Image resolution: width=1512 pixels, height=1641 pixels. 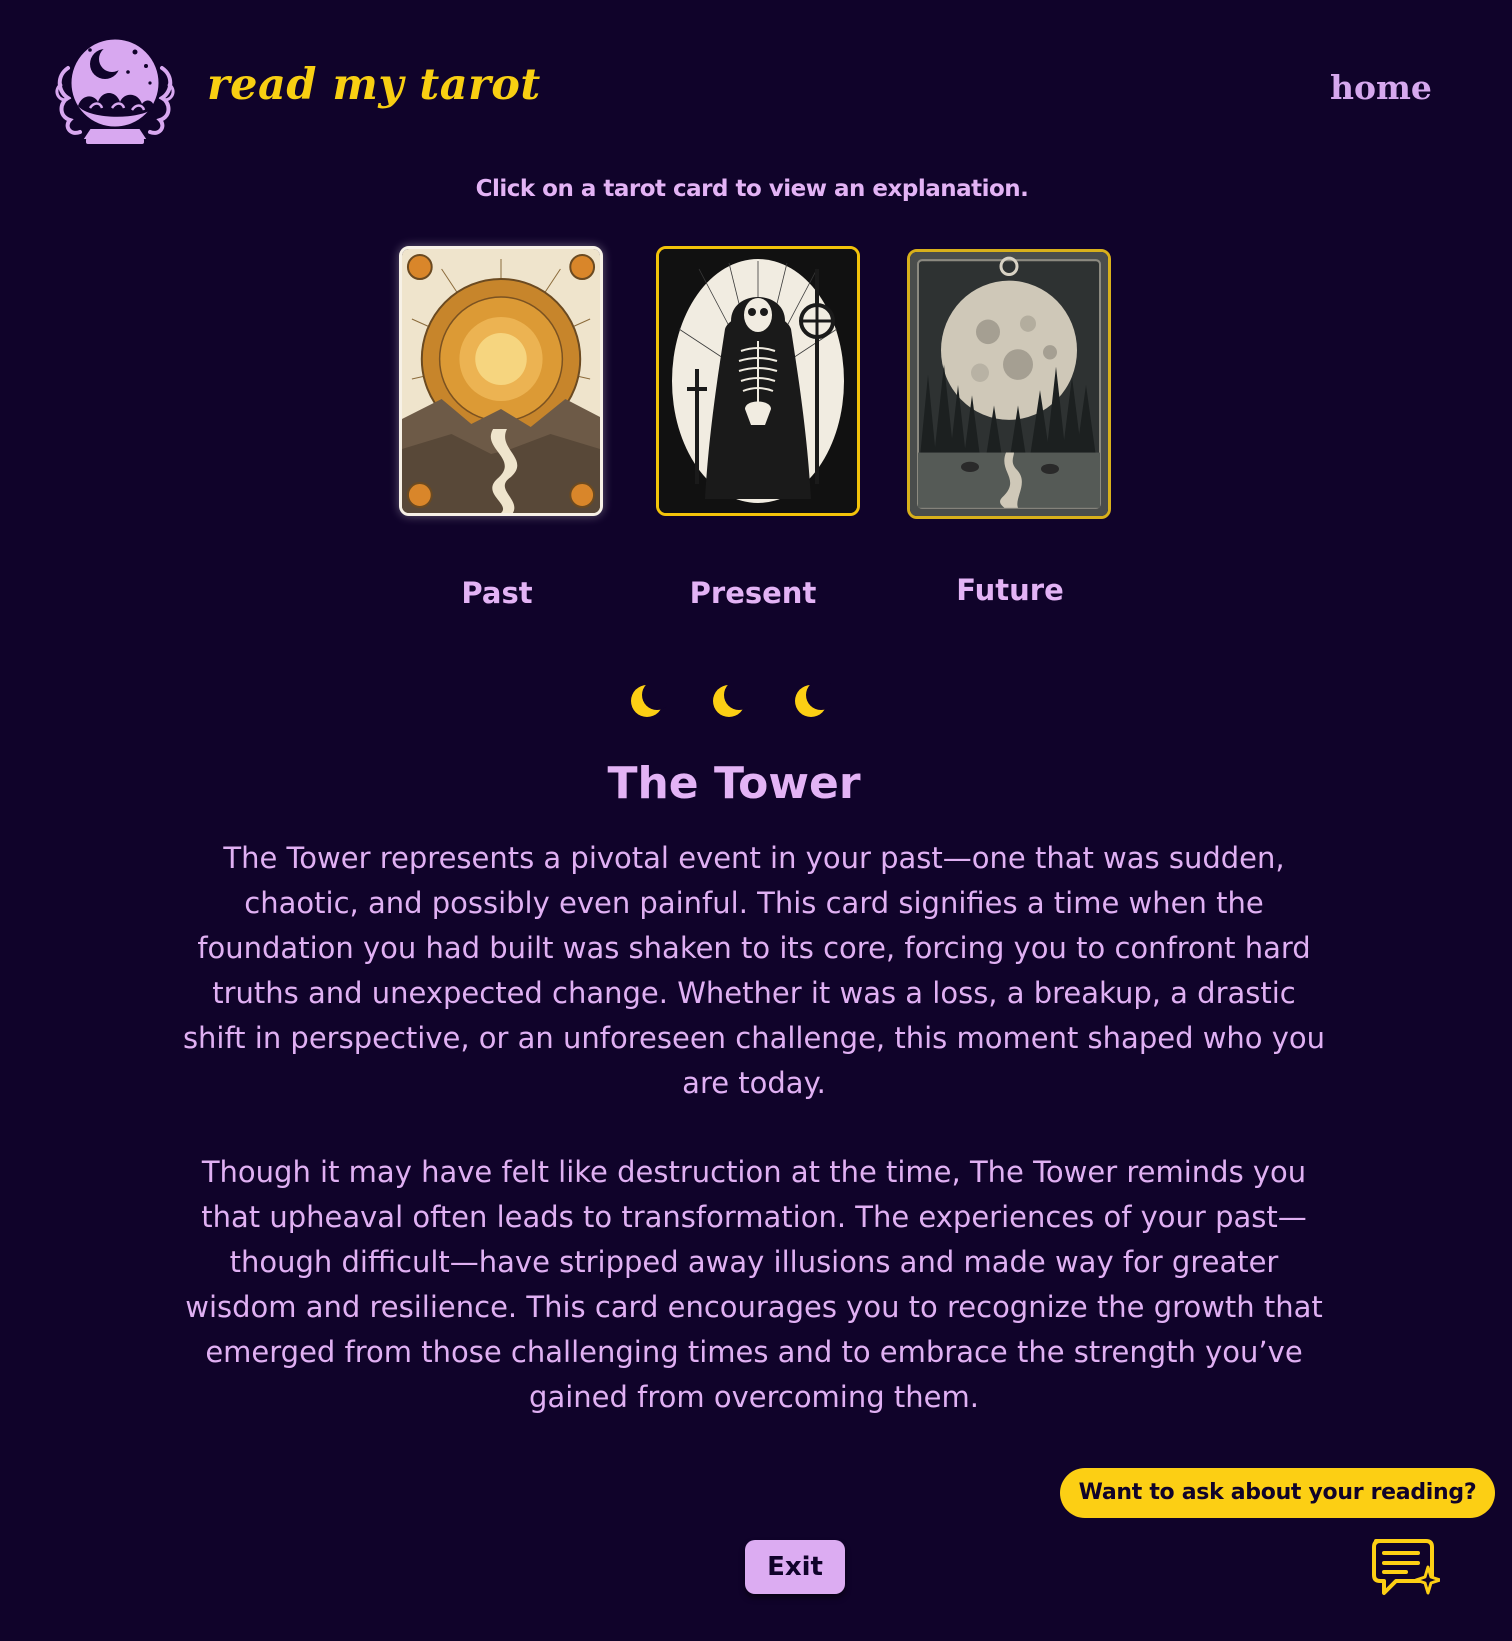 I want to click on card-label-future: Future, so click(x=1010, y=590).